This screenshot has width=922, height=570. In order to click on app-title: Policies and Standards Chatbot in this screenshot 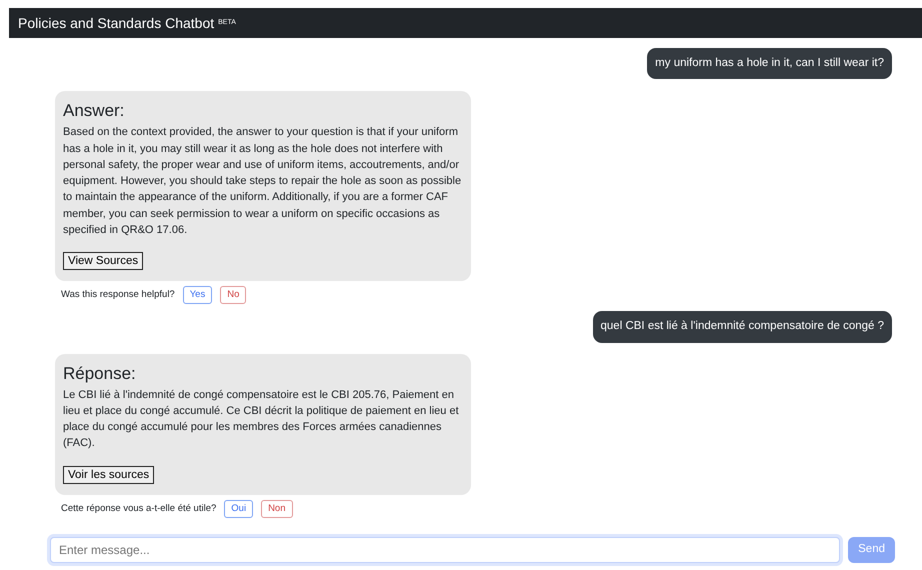, I will do `click(116, 23)`.